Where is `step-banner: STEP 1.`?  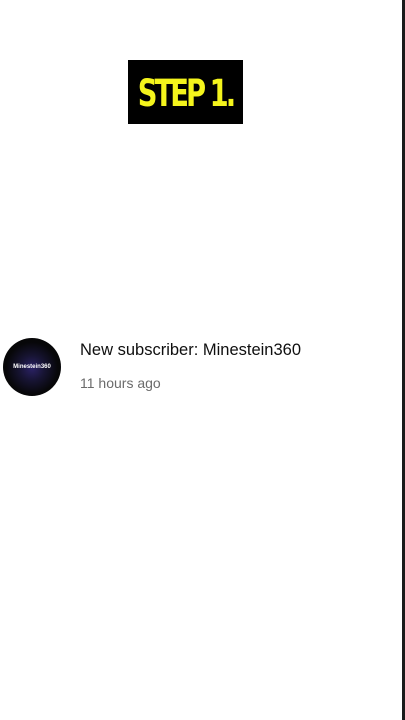 step-banner: STEP 1. is located at coordinates (185, 92).